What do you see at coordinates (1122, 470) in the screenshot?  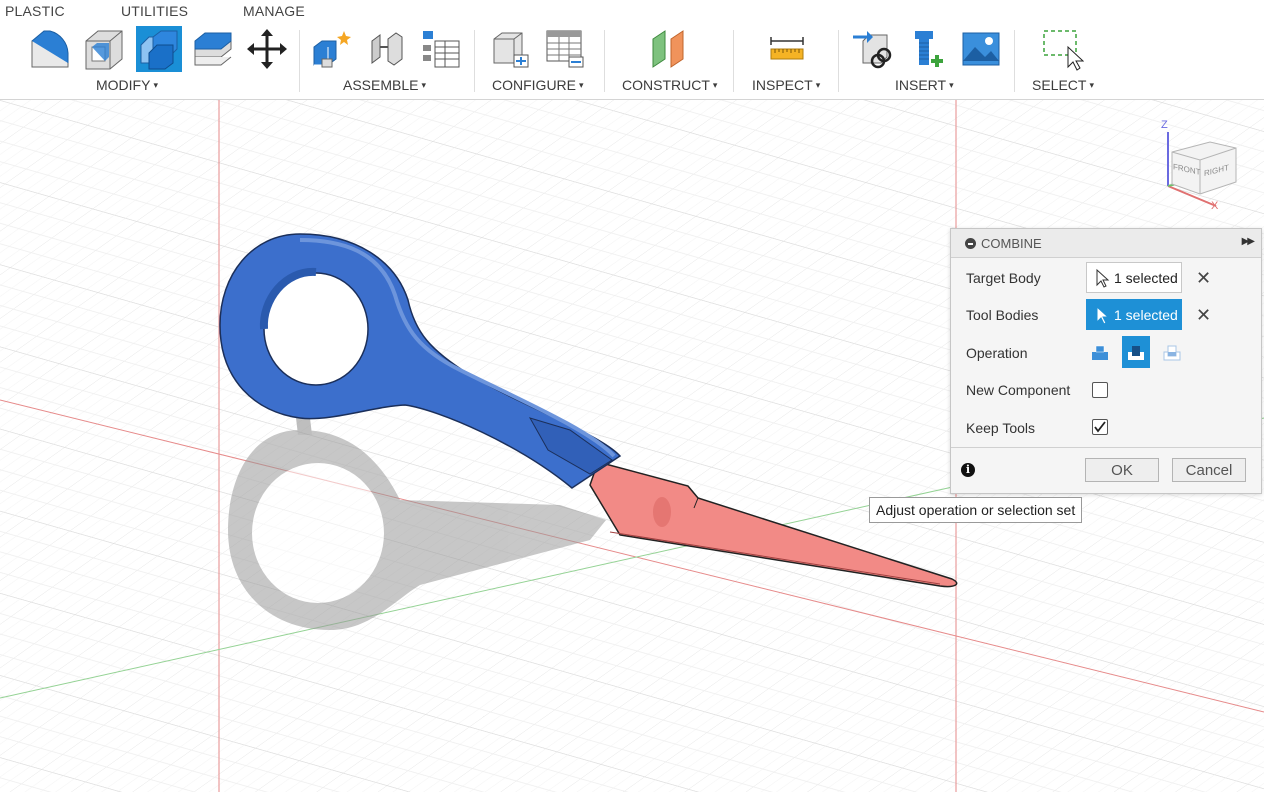 I see `ok-button: OK` at bounding box center [1122, 470].